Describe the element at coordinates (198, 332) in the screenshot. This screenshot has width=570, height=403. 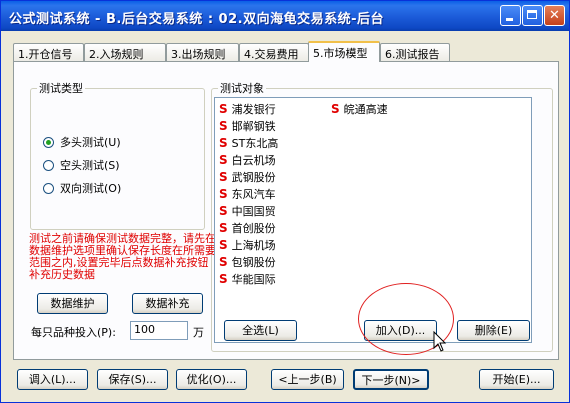
I see `investment-unit: 万` at that location.